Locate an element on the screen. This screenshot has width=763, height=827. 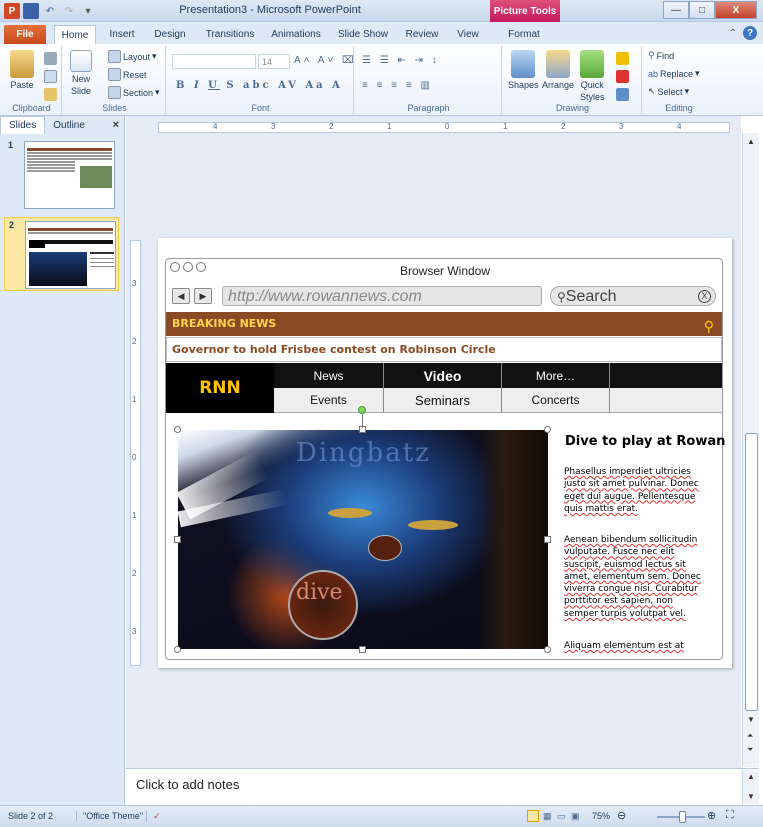
maximize-button: □ is located at coordinates (702, 10).